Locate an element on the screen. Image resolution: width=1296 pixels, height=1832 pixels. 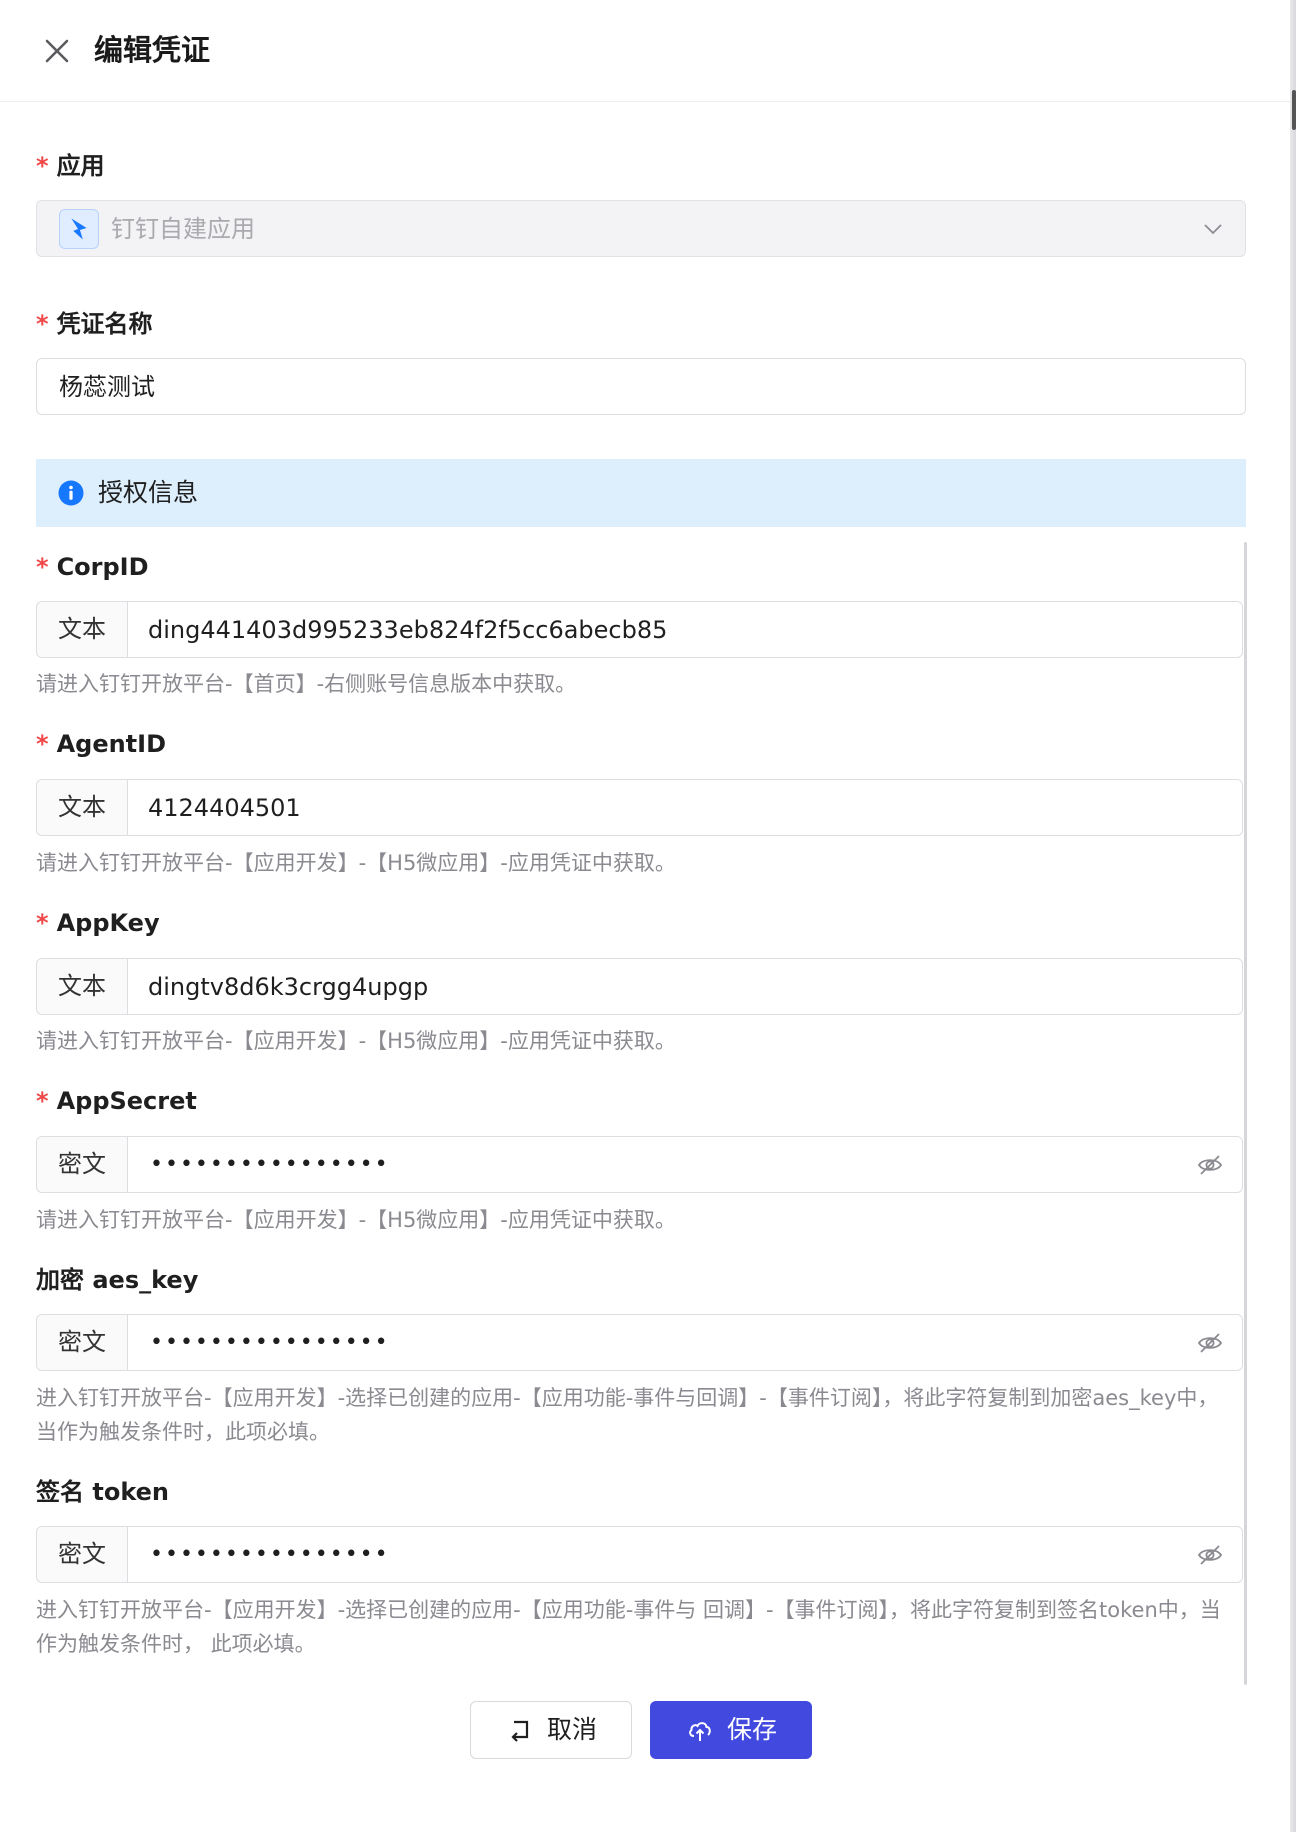
app-select: 钉钉自建应用 is located at coordinates (641, 228).